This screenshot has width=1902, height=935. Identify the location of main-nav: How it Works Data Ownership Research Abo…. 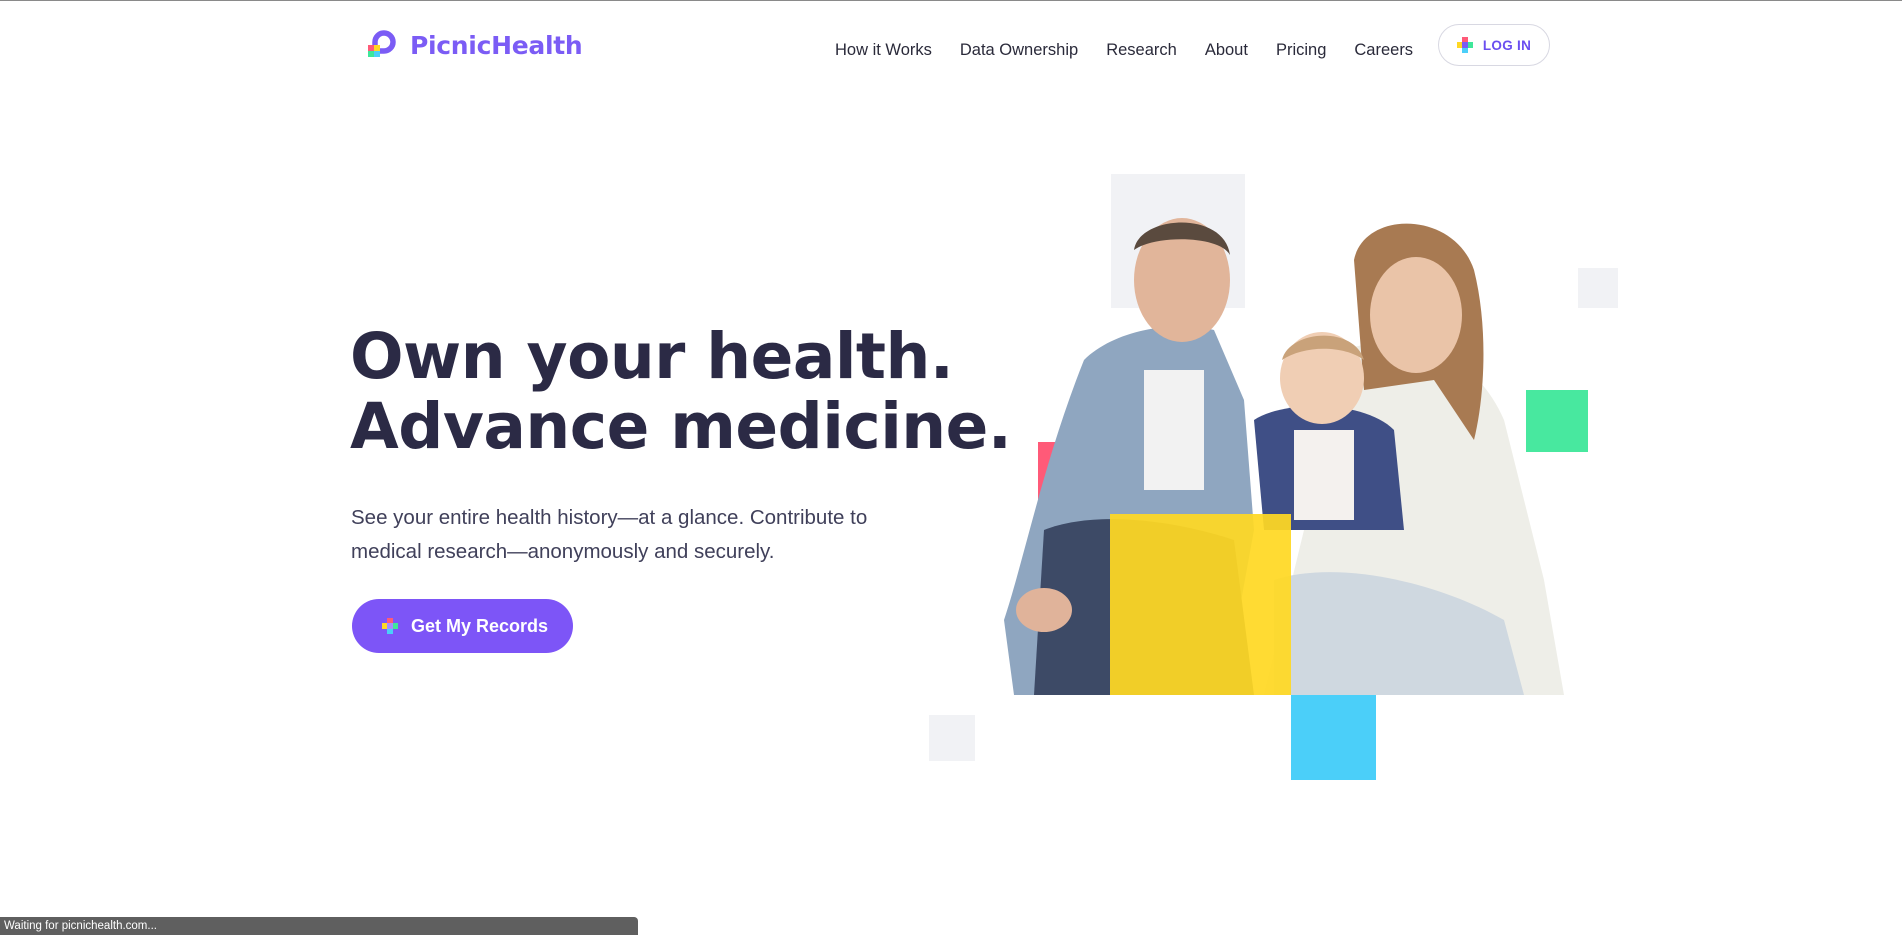
(1138, 50).